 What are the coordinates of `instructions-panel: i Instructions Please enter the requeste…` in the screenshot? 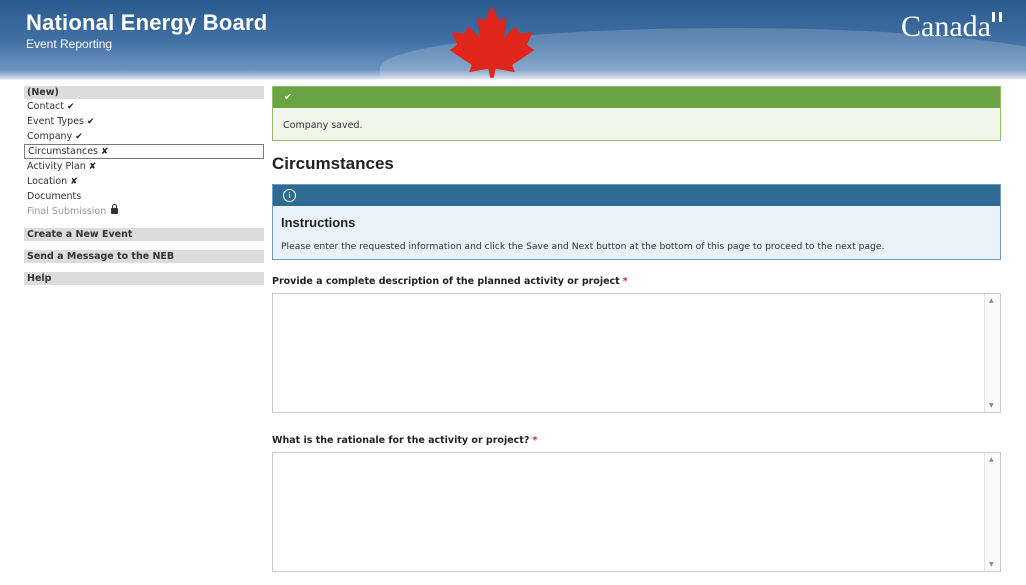 It's located at (636, 222).